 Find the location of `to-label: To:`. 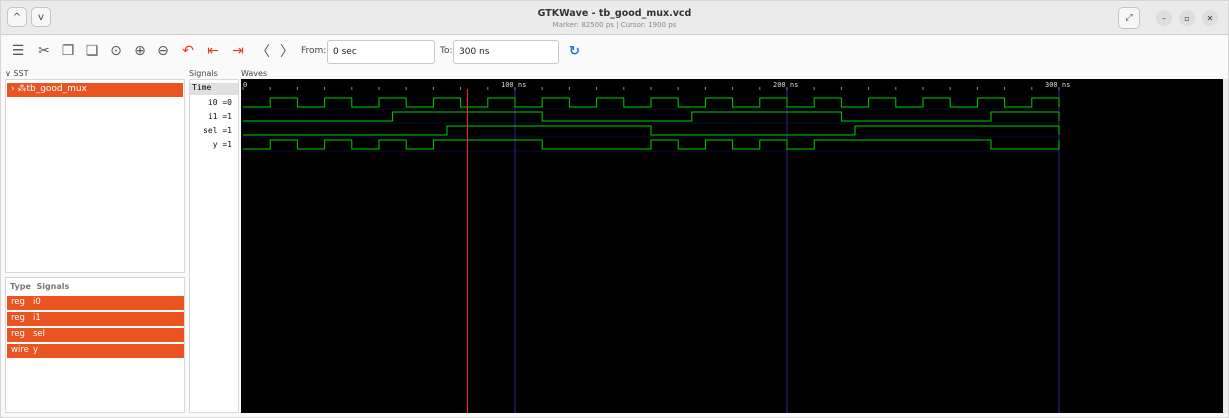

to-label: To: is located at coordinates (446, 51).